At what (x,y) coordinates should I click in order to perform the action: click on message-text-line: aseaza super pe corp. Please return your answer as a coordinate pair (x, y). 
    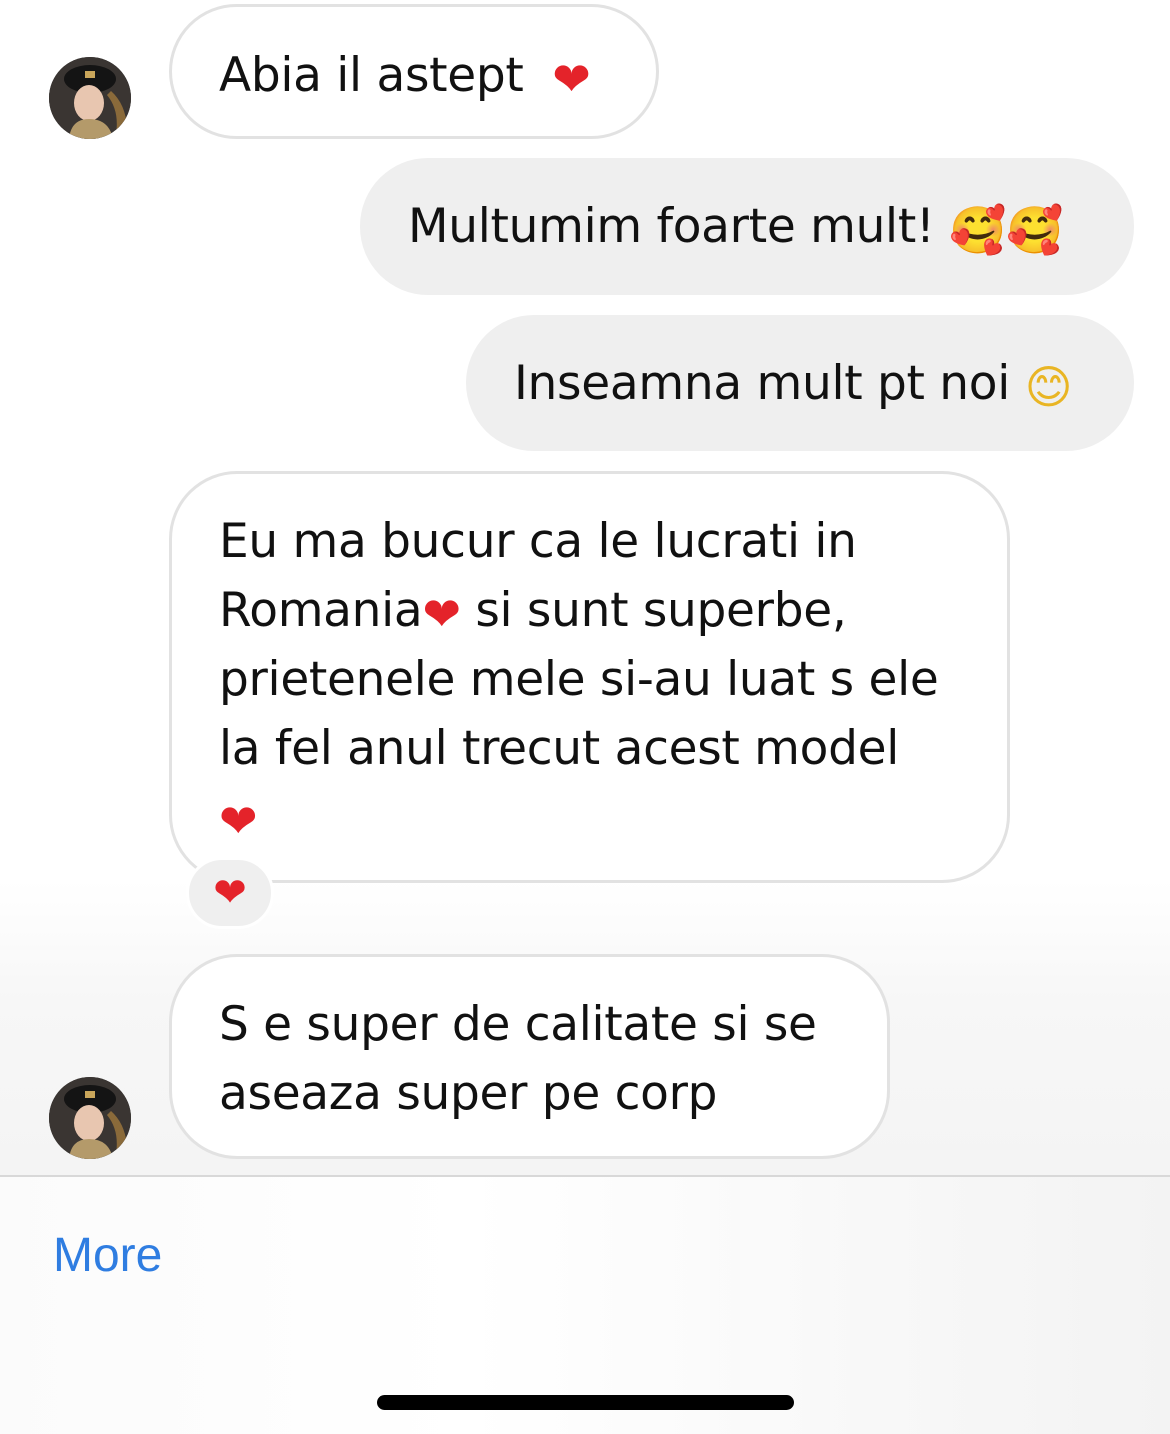
    Looking at the image, I should click on (468, 1093).